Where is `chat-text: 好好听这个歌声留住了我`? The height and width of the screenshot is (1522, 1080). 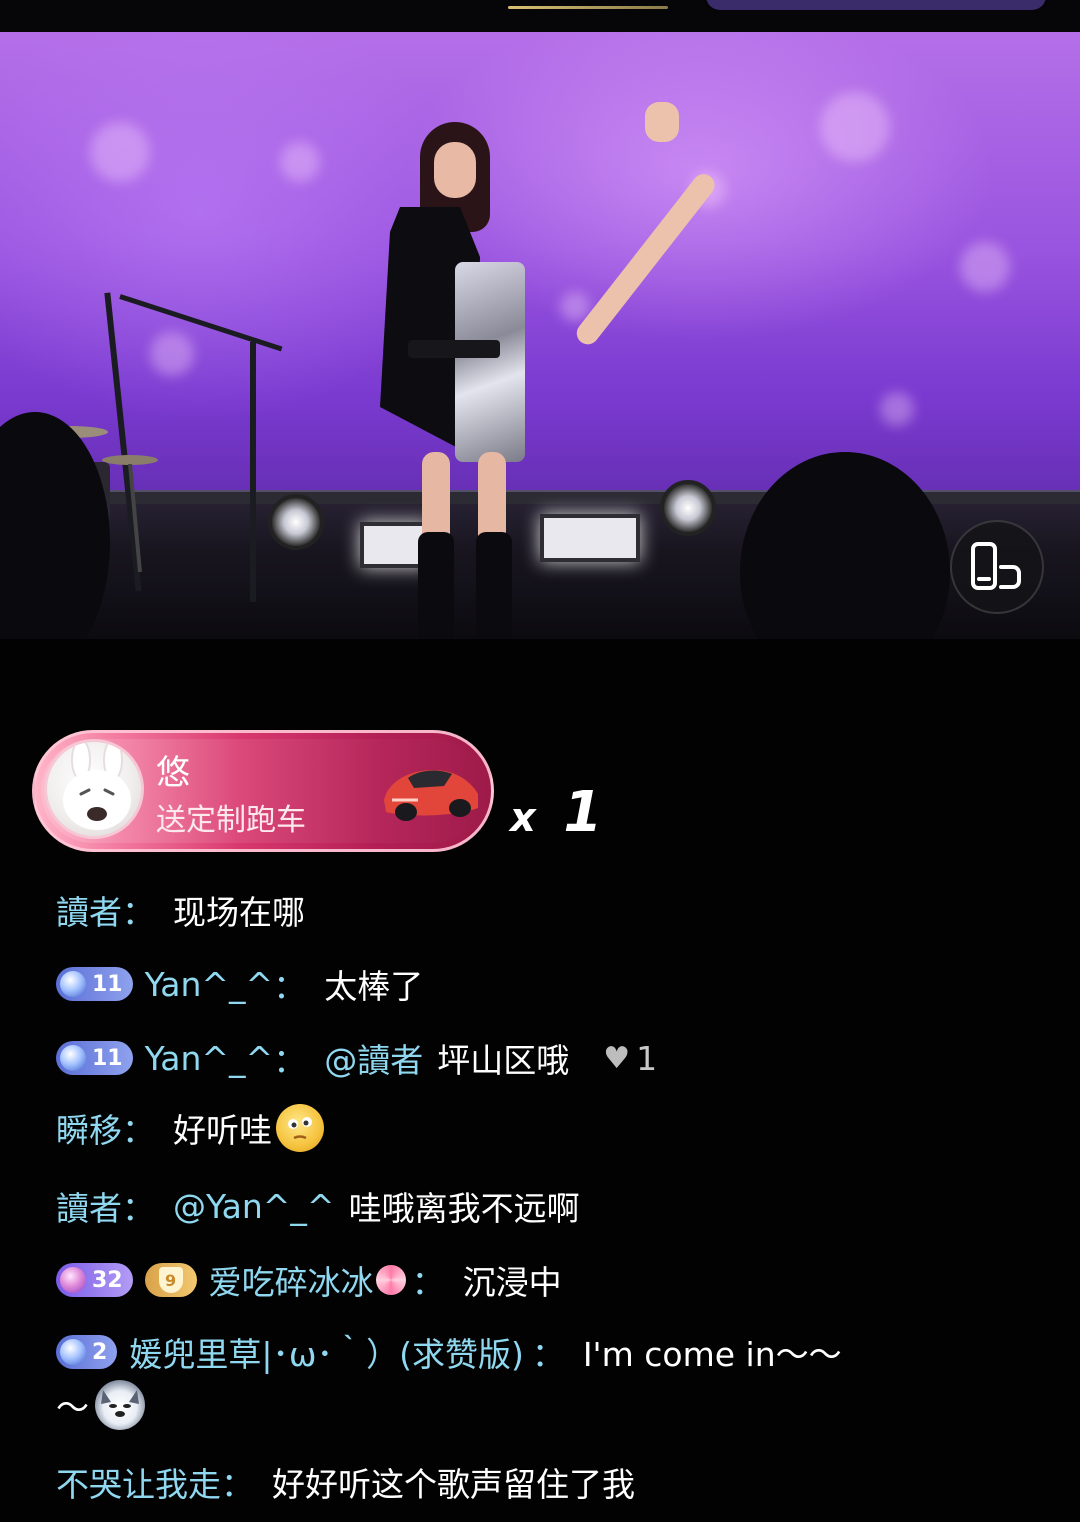 chat-text: 好好听这个歌声留住了我 is located at coordinates (453, 1484).